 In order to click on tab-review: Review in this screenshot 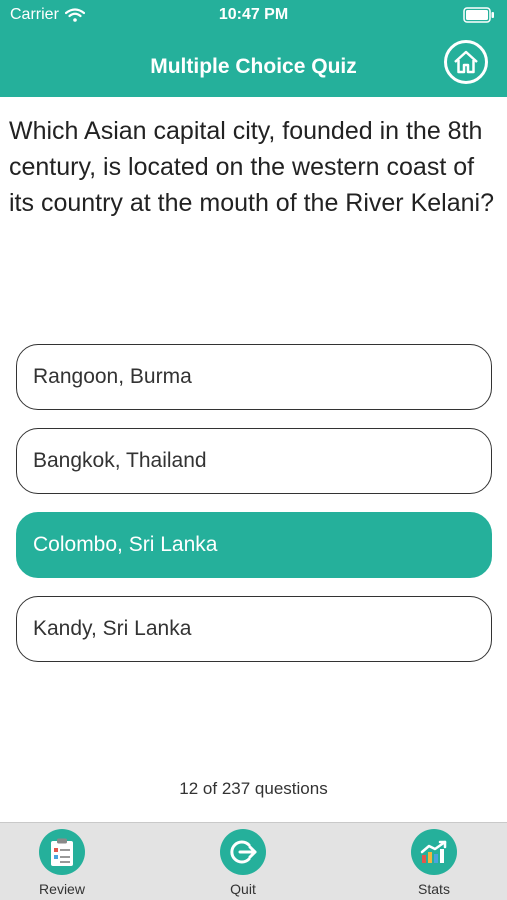, I will do `click(62, 863)`.